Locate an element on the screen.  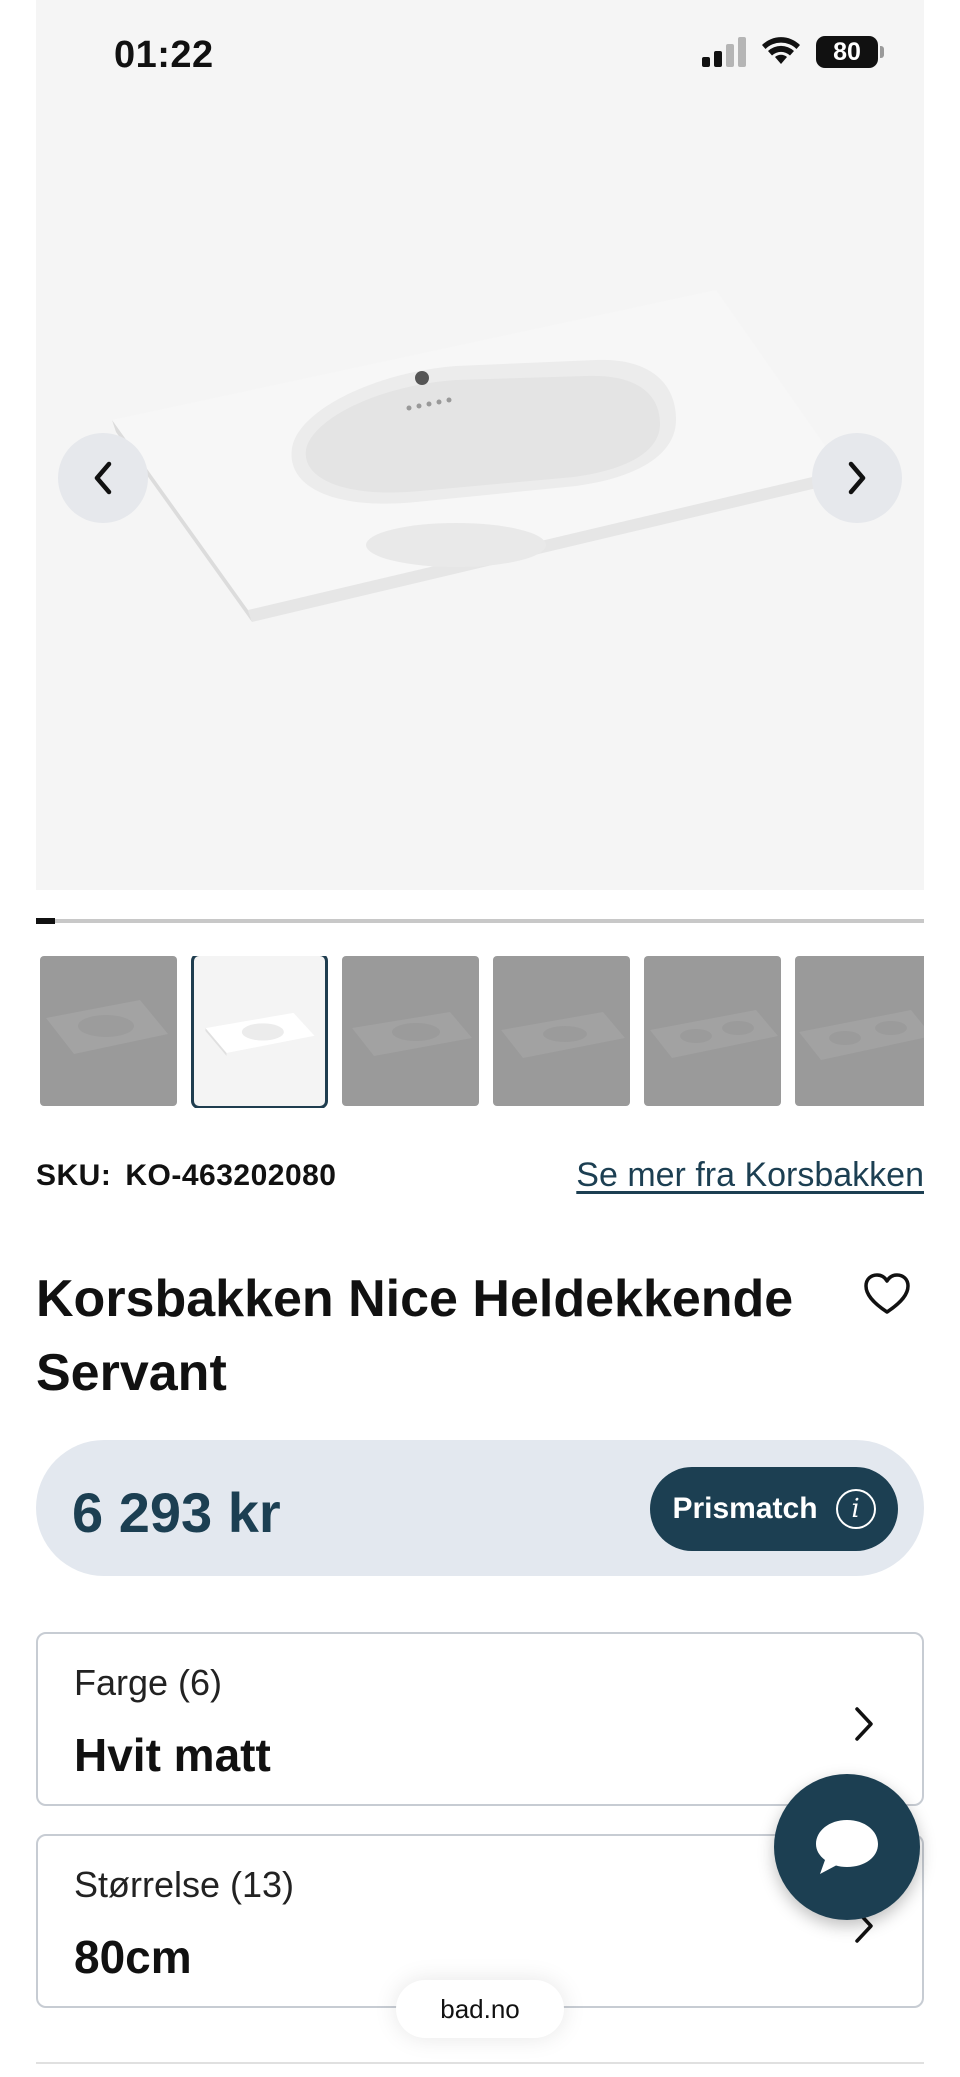
previous-image-button is located at coordinates (103, 478).